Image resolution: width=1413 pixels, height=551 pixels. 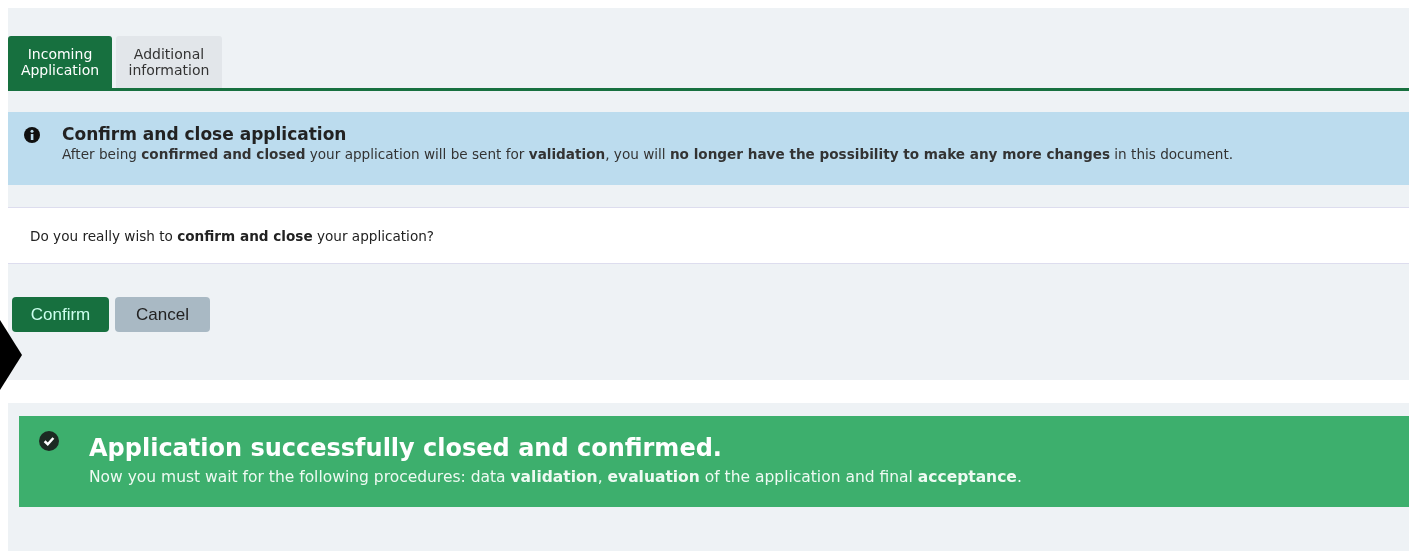 I want to click on tab: Incoming Application, so click(x=60, y=62).